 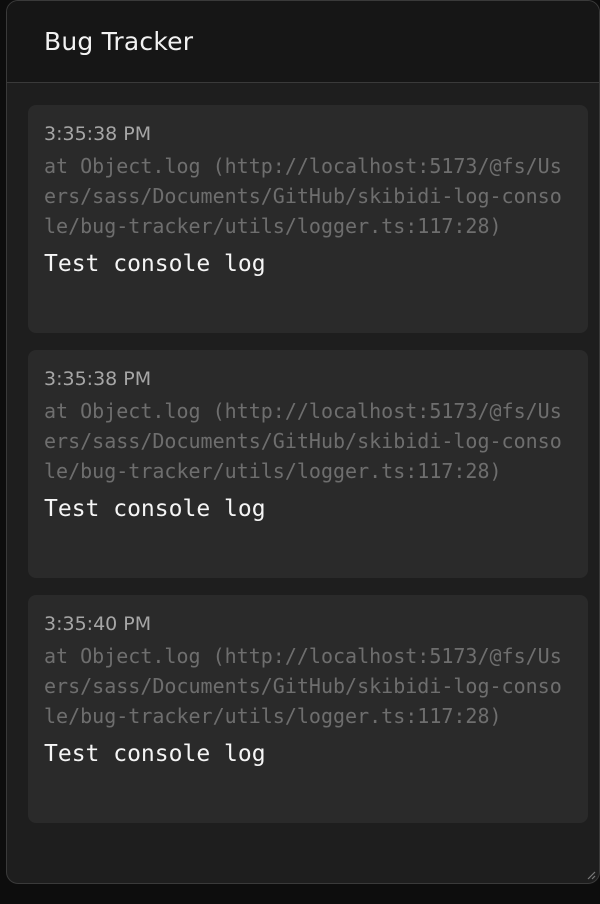 I want to click on log-timestamp: 3:35:40 PM, so click(x=98, y=624).